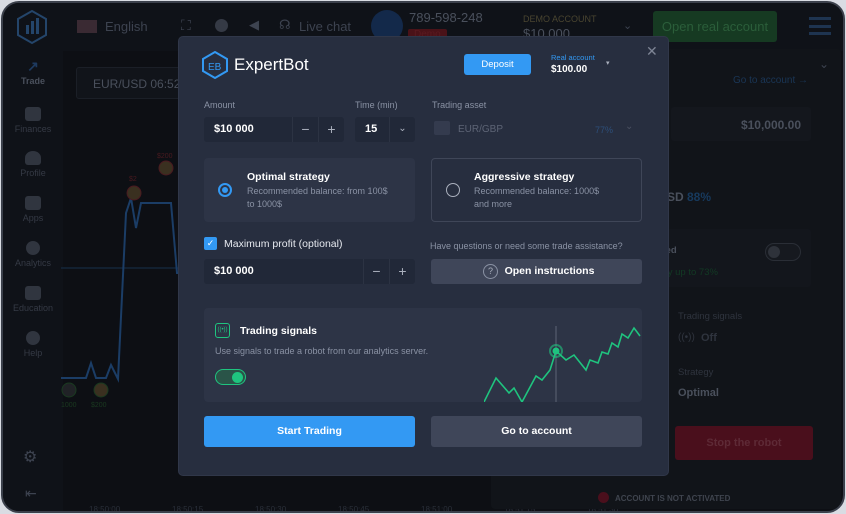 This screenshot has width=846, height=514. I want to click on robot-toggle-card: led cy up to 73%, so click(736, 258).